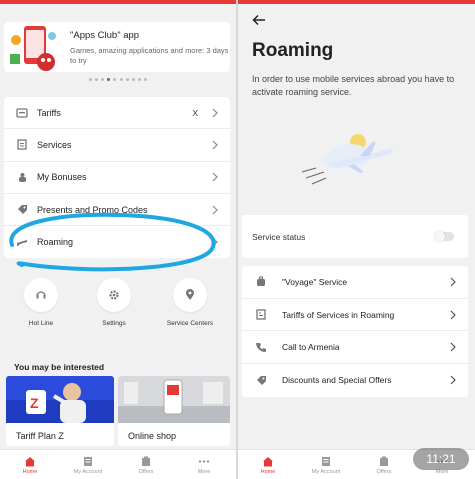 This screenshot has height=479, width=475. Describe the element at coordinates (204, 471) in the screenshot. I see `tab-label: More` at that location.